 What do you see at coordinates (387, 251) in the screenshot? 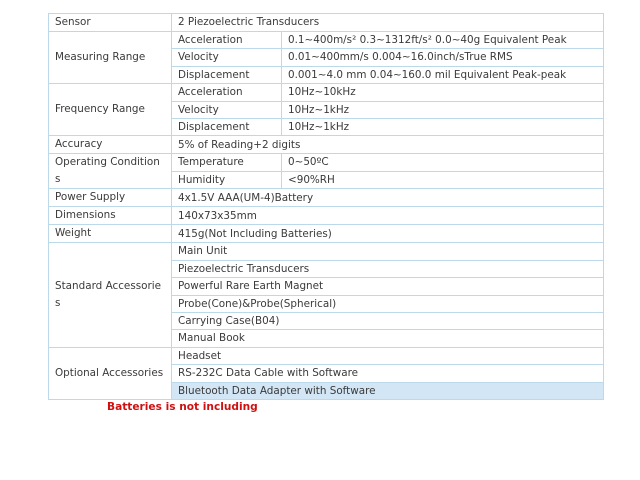
I see `accessory-item: Main Unit` at bounding box center [387, 251].